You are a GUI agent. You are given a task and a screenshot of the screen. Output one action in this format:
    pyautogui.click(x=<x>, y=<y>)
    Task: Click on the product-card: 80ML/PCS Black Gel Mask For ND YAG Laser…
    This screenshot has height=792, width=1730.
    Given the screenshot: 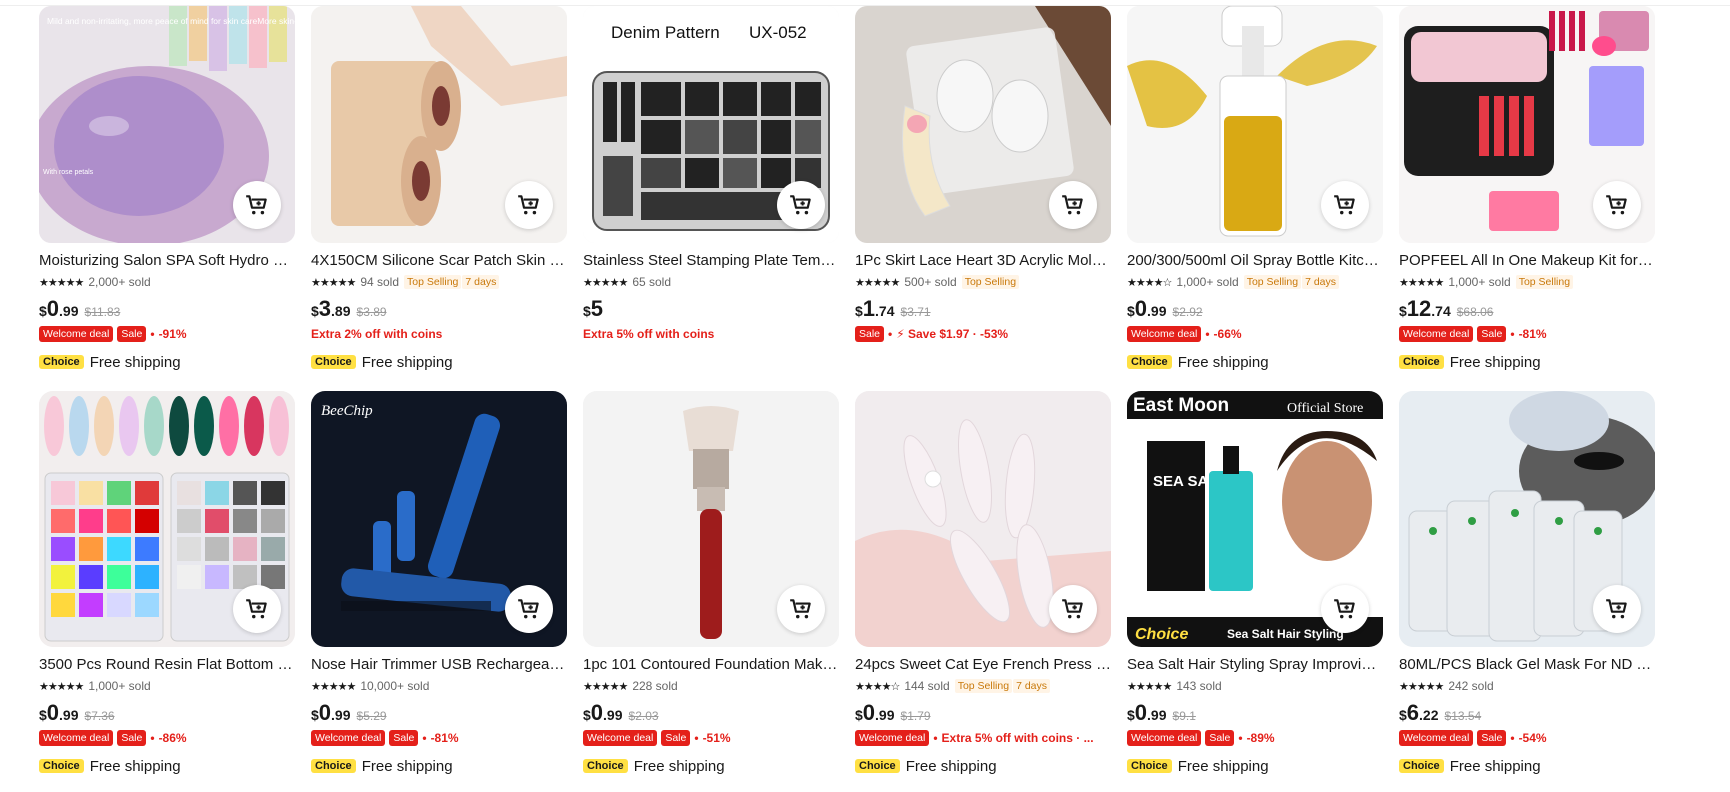 What is the action you would take?
    pyautogui.click(x=1527, y=583)
    